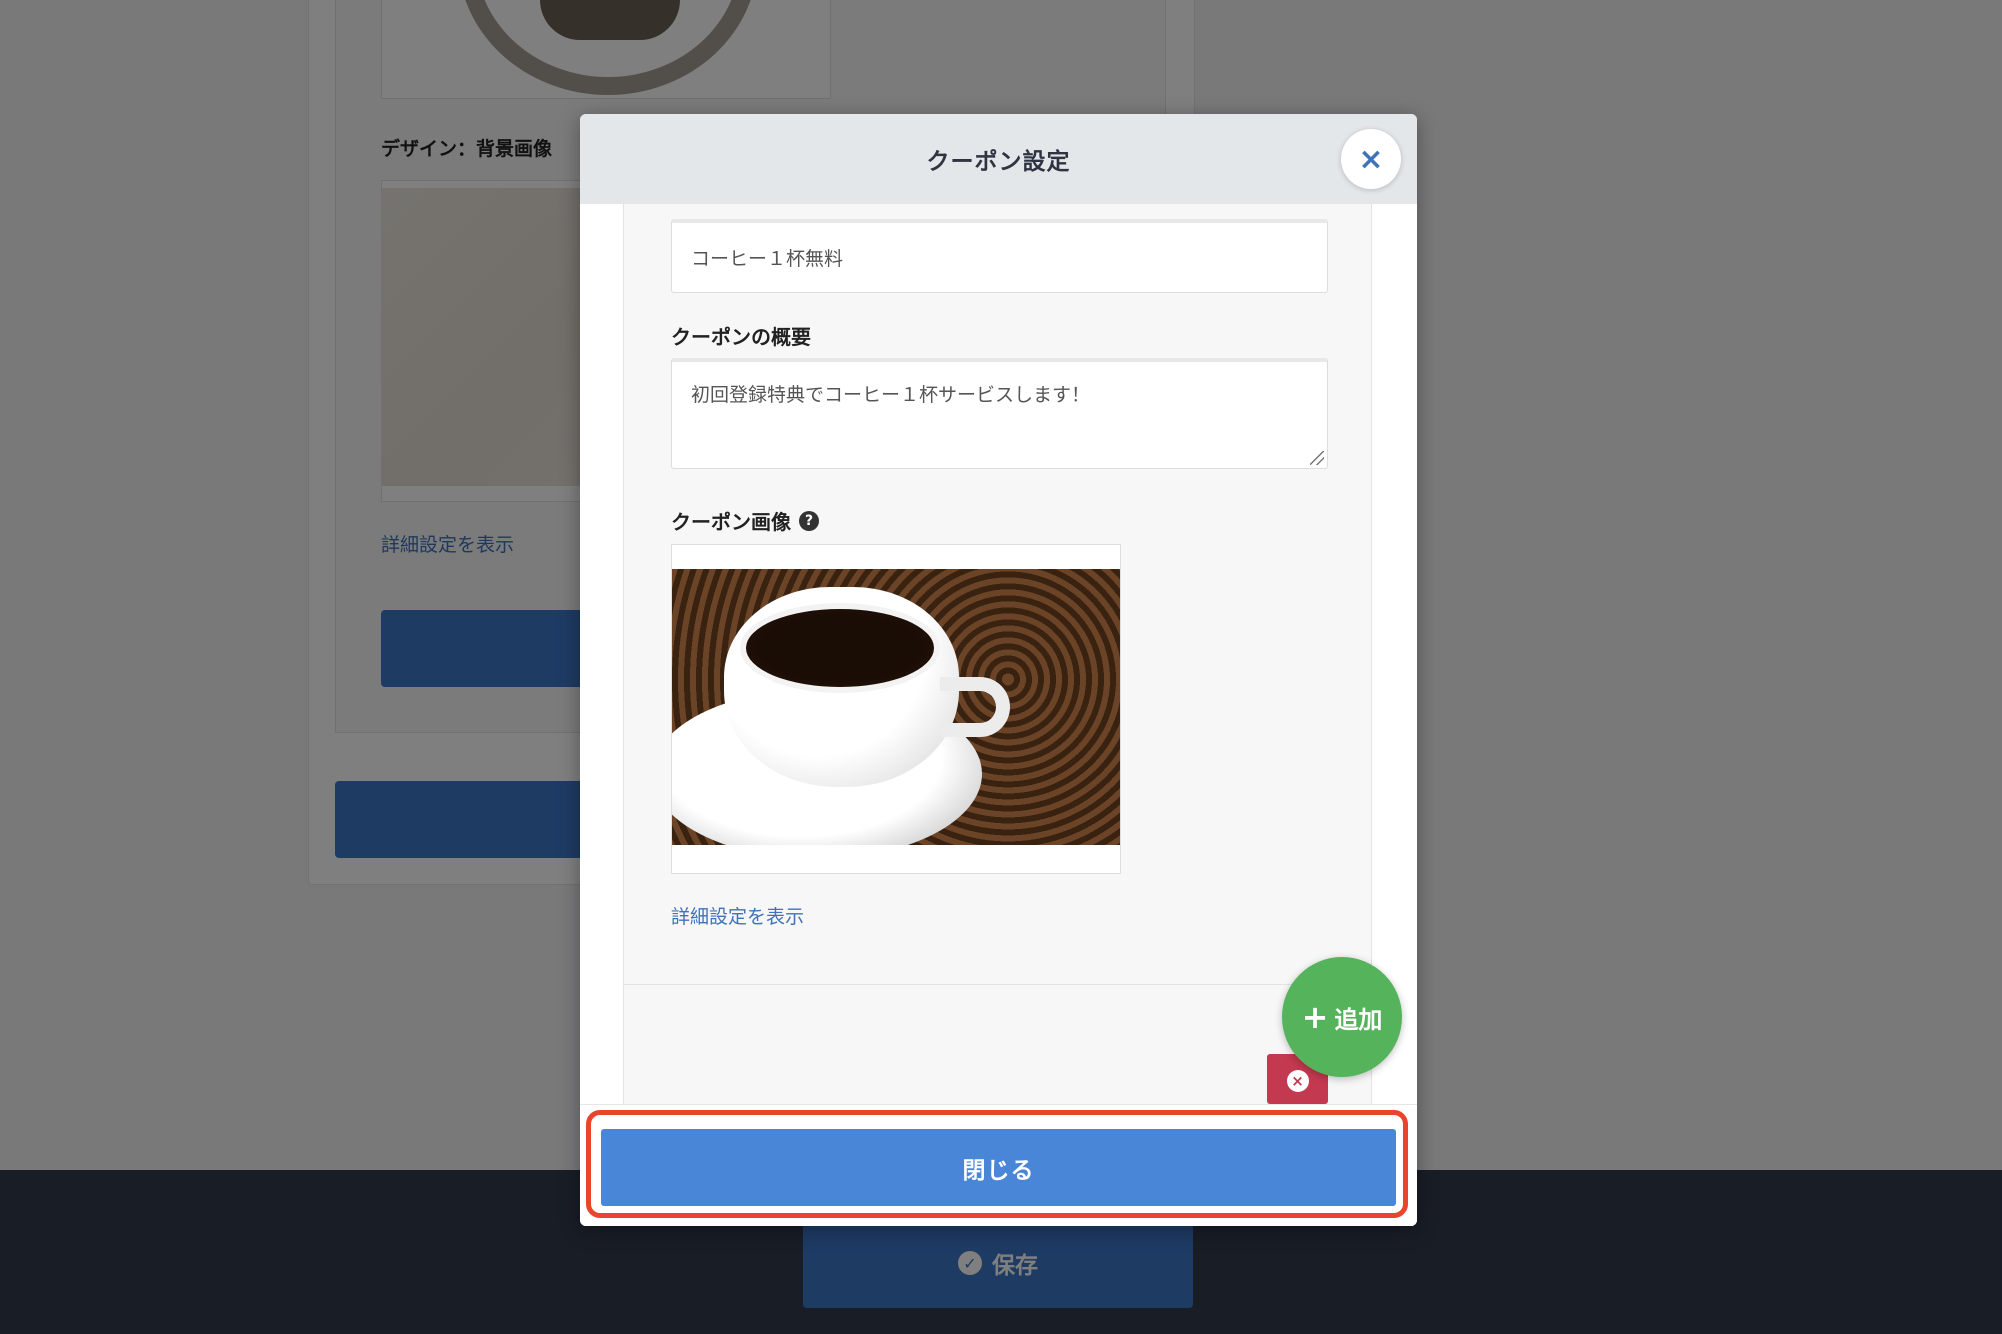  What do you see at coordinates (891, 395) in the screenshot?
I see `coupon-summary-text: 初回登録特典でコーヒー１杯サービスします！` at bounding box center [891, 395].